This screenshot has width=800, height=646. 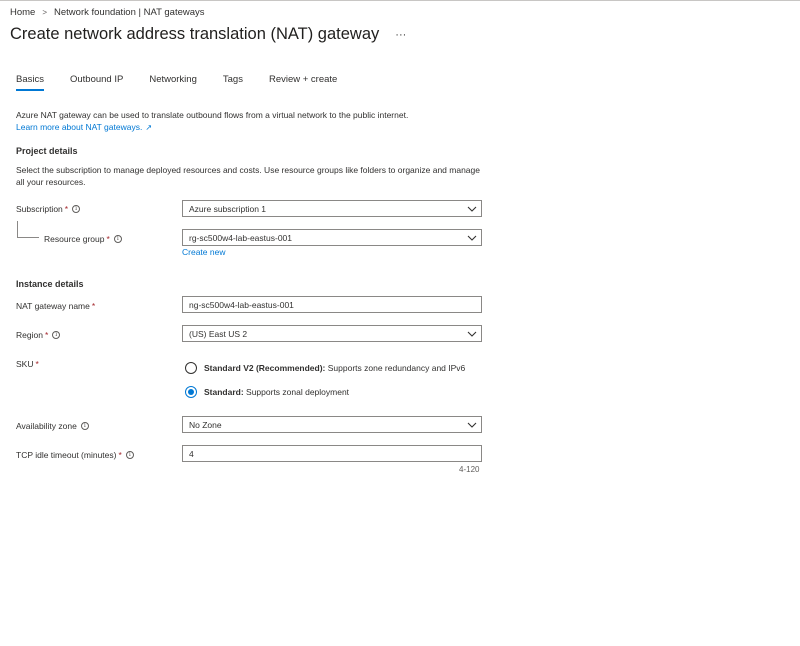 I want to click on tcp-timeout-input: 4, so click(x=332, y=453).